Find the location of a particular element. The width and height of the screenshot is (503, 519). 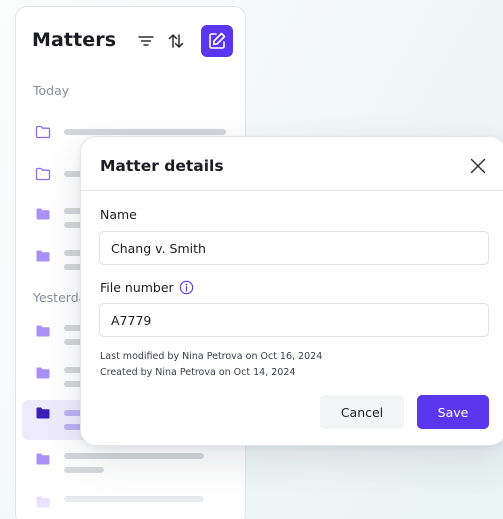

file-number-label: File number is located at coordinates (147, 287).